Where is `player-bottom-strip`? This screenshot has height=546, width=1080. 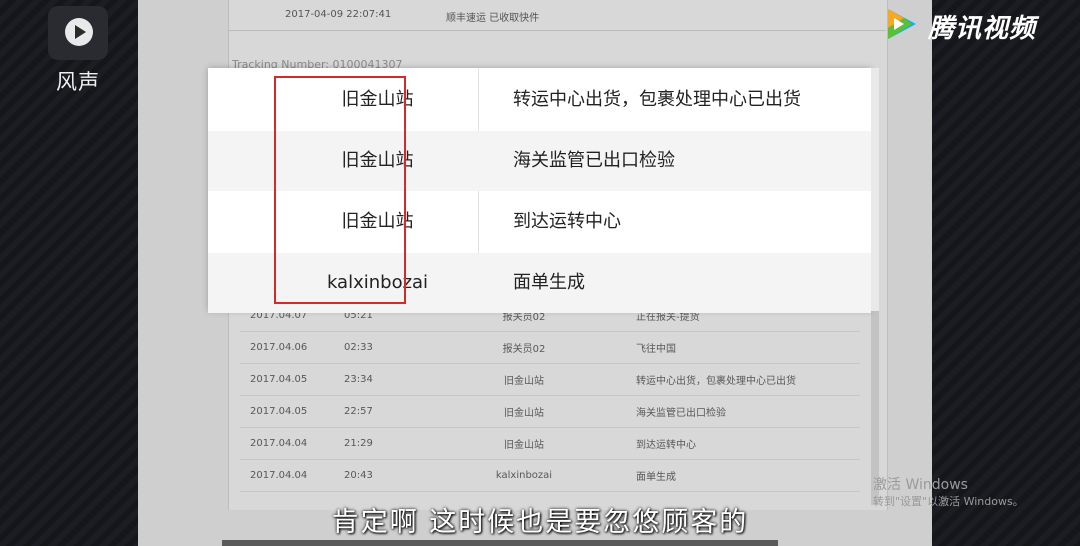
player-bottom-strip is located at coordinates (500, 543).